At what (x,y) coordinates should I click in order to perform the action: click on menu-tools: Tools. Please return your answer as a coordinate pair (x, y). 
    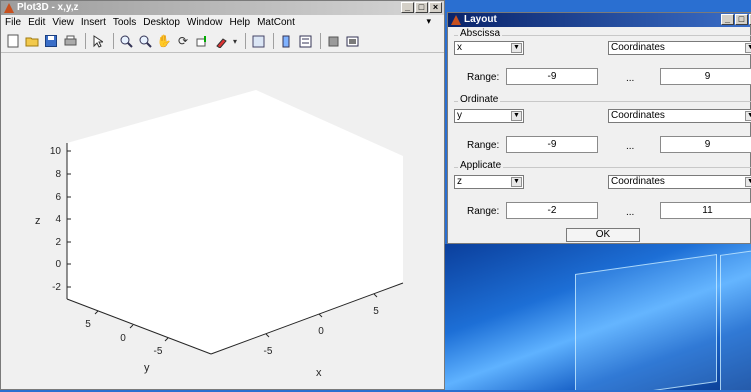
    Looking at the image, I should click on (124, 22).